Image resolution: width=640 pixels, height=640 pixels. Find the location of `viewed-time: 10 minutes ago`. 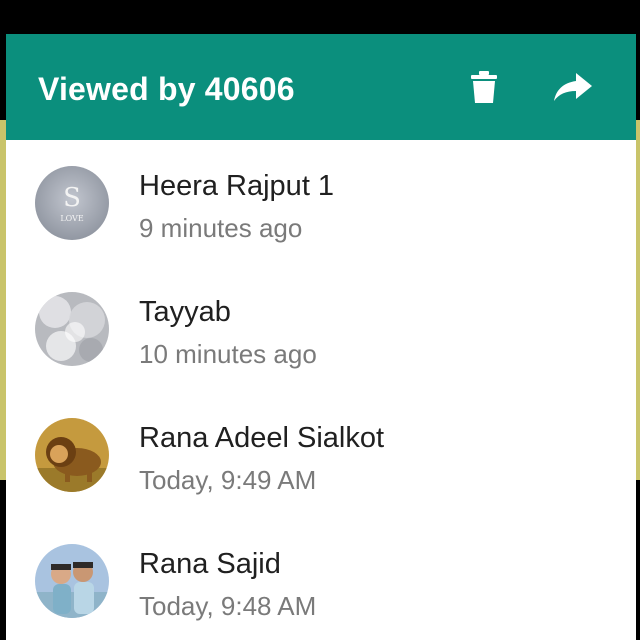

viewed-time: 10 minutes ago is located at coordinates (228, 354).